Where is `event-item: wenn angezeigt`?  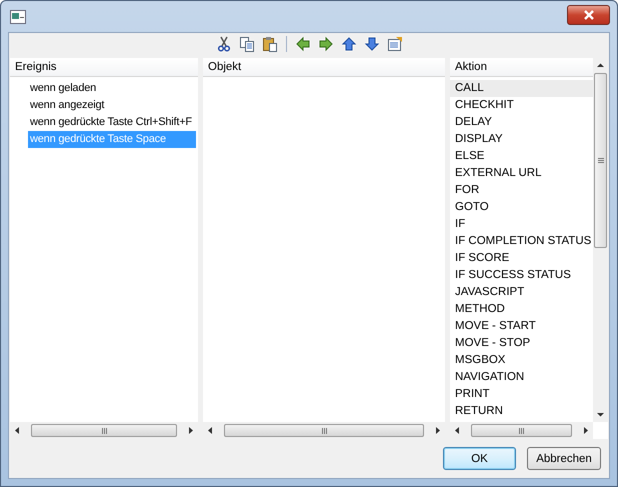 event-item: wenn angezeigt is located at coordinates (112, 105).